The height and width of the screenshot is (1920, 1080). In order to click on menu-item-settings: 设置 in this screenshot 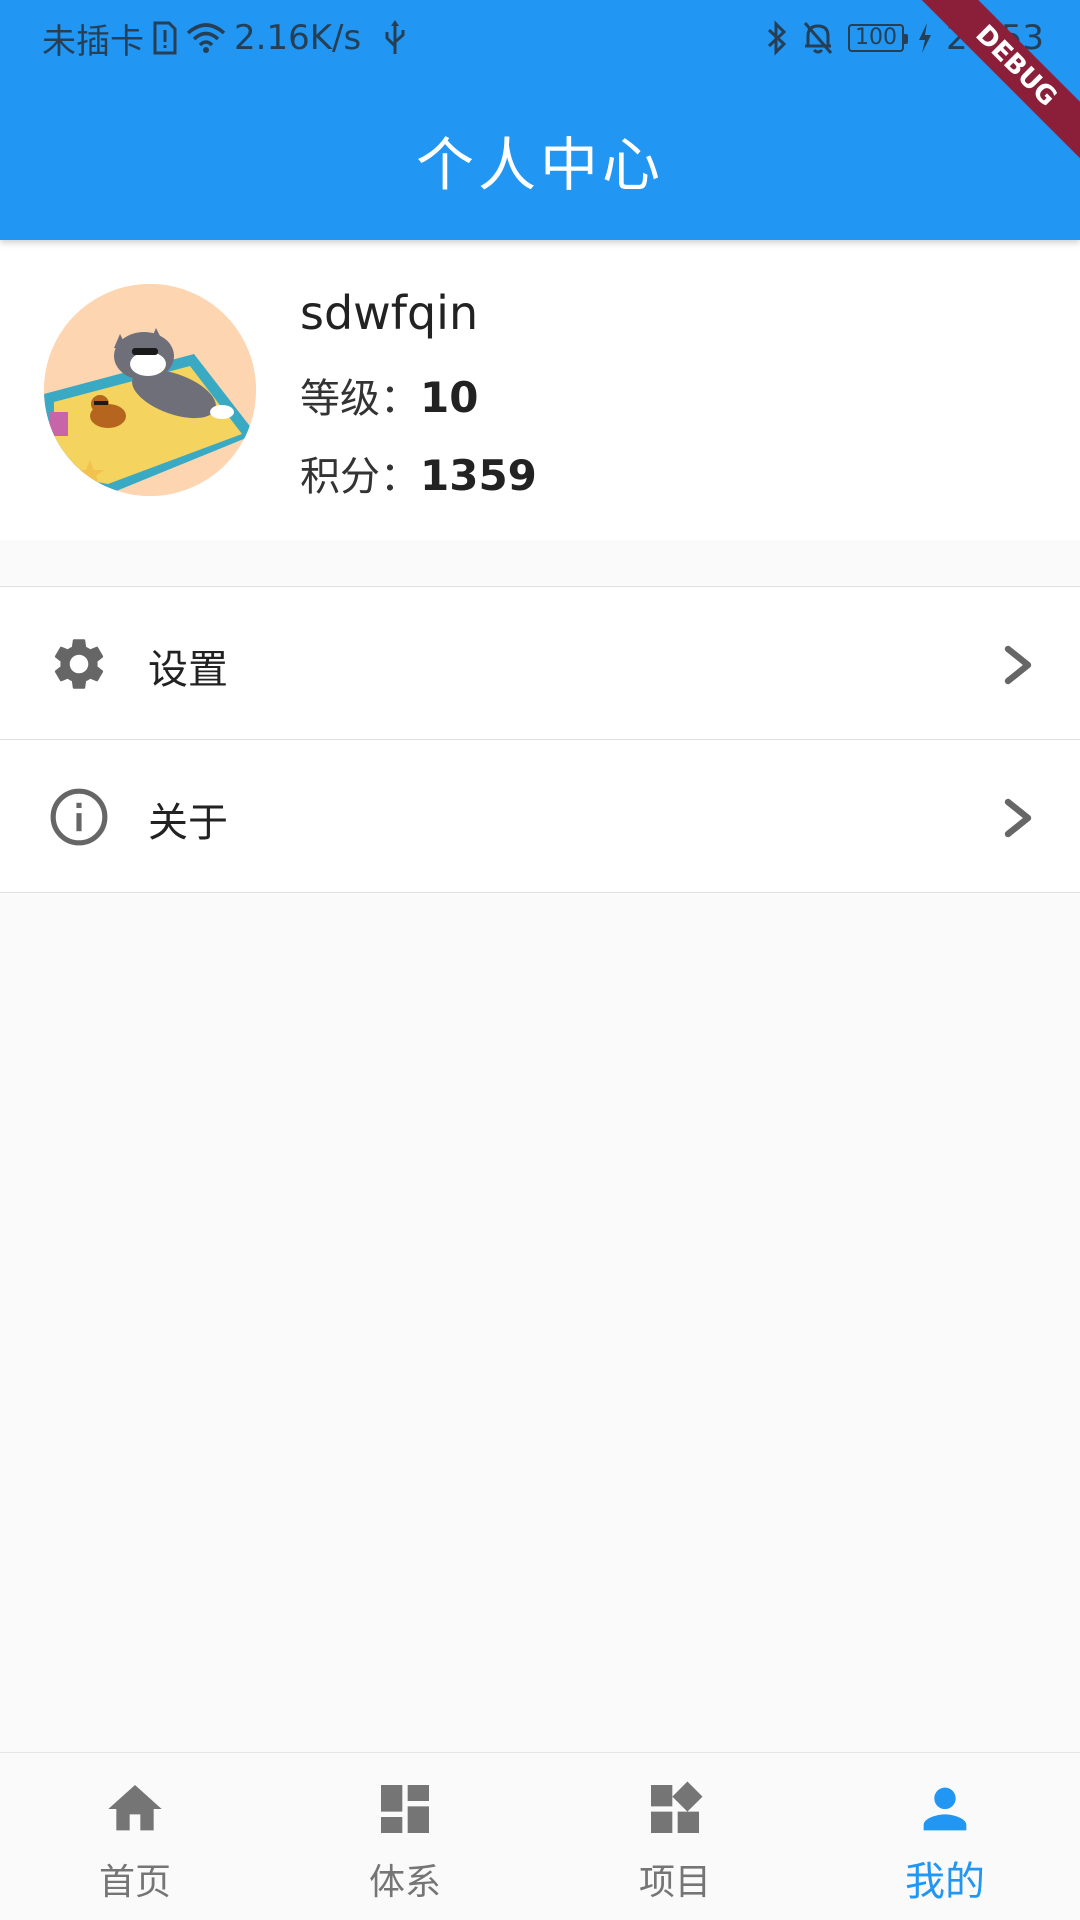, I will do `click(540, 663)`.